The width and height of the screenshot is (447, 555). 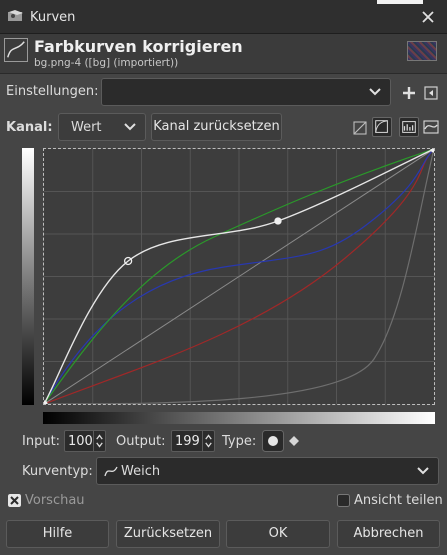 What do you see at coordinates (86, 127) in the screenshot?
I see `channel-value: Wert` at bounding box center [86, 127].